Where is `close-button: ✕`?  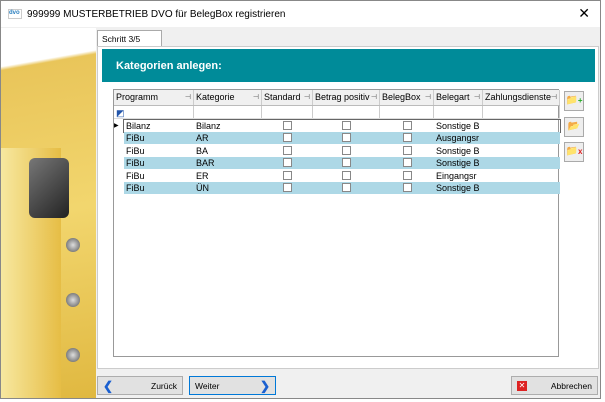
close-button: ✕ is located at coordinates (584, 13).